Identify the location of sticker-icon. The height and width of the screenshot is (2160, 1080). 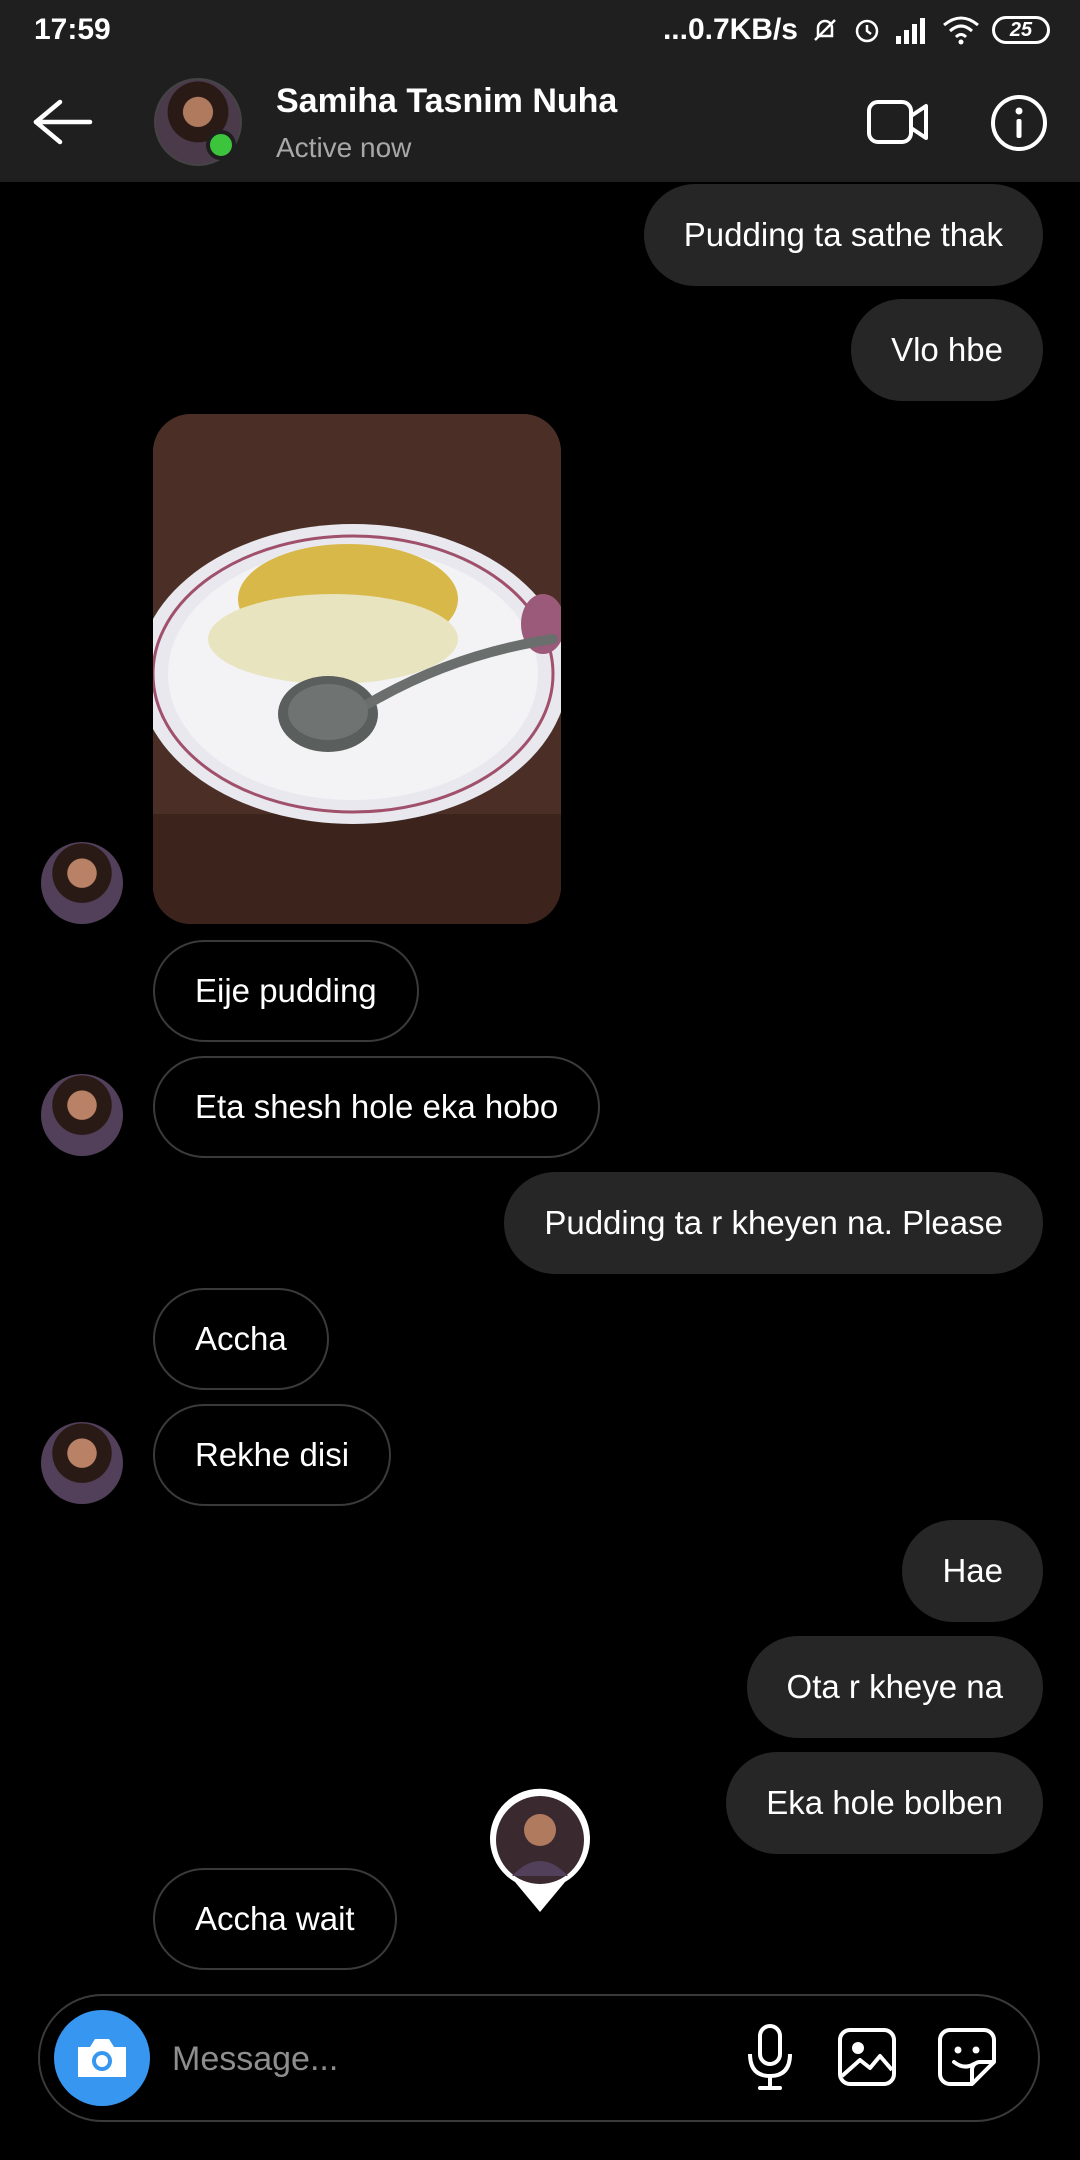
(967, 2057).